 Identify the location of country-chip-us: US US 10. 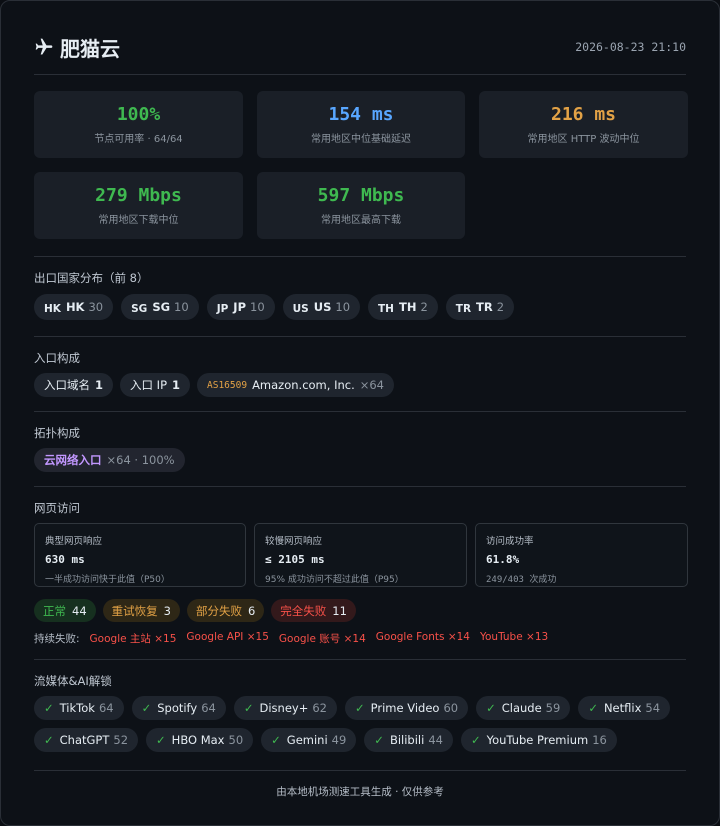
(321, 307).